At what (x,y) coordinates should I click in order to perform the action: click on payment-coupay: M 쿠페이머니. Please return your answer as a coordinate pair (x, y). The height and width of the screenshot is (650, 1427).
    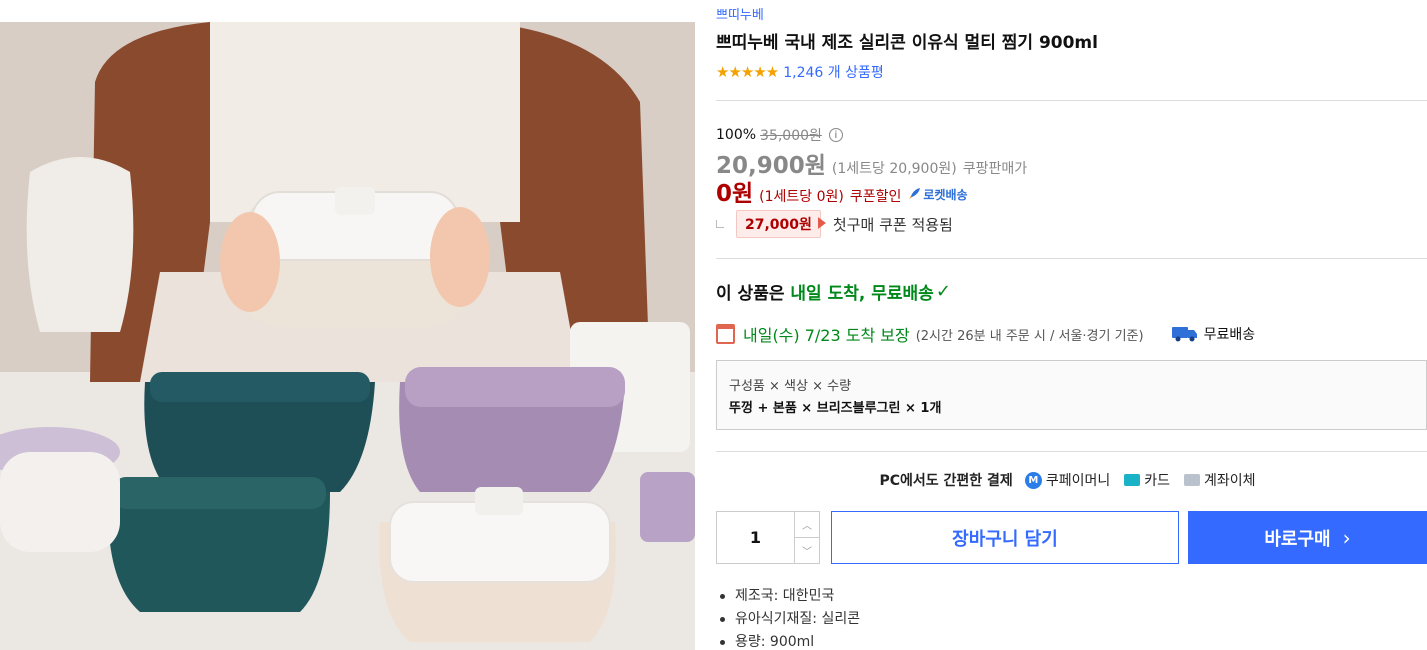
    Looking at the image, I should click on (1067, 480).